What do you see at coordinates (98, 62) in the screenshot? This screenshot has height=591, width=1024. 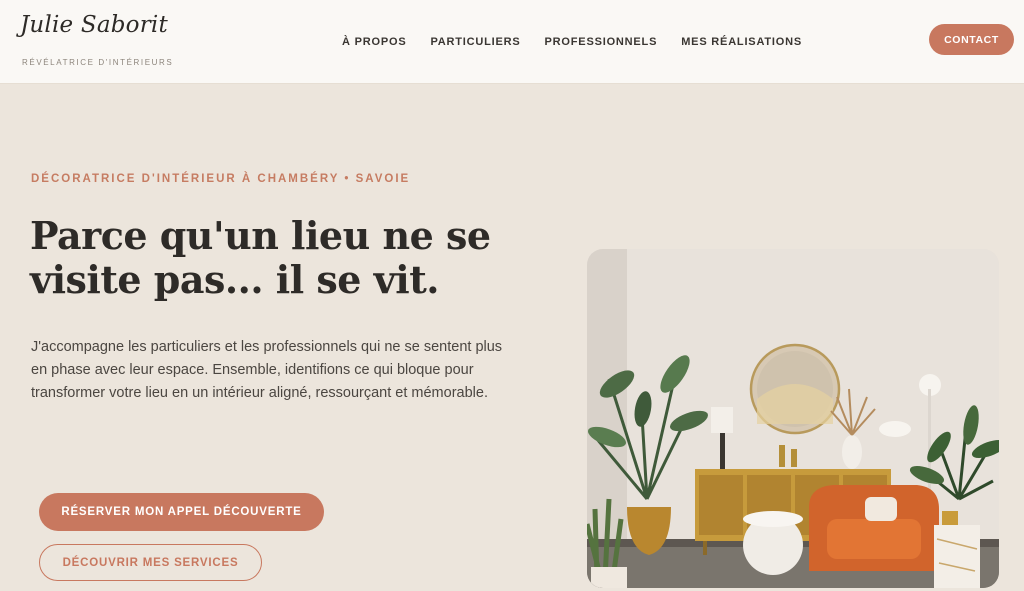 I see `logo-tagline: RÉVÉLATRICE D'INTÉRIEURS` at bounding box center [98, 62].